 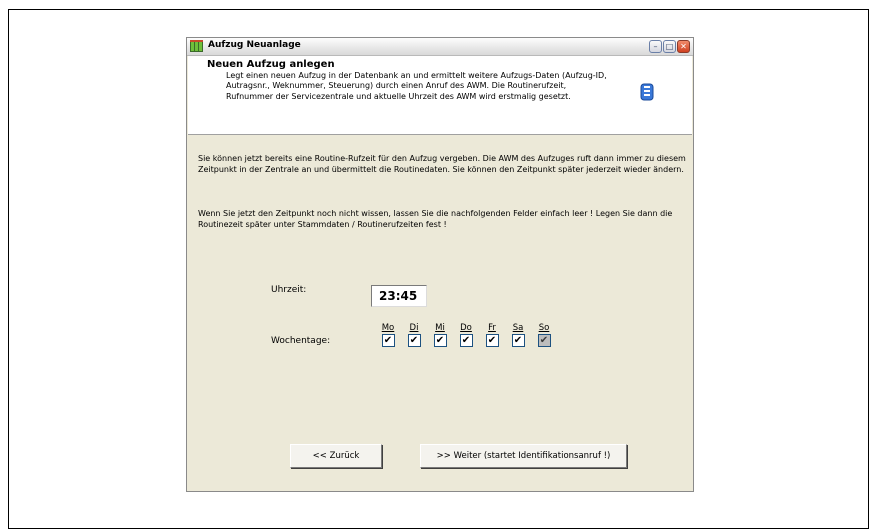 I want to click on day-friday: Fr ✔, so click(x=492, y=335).